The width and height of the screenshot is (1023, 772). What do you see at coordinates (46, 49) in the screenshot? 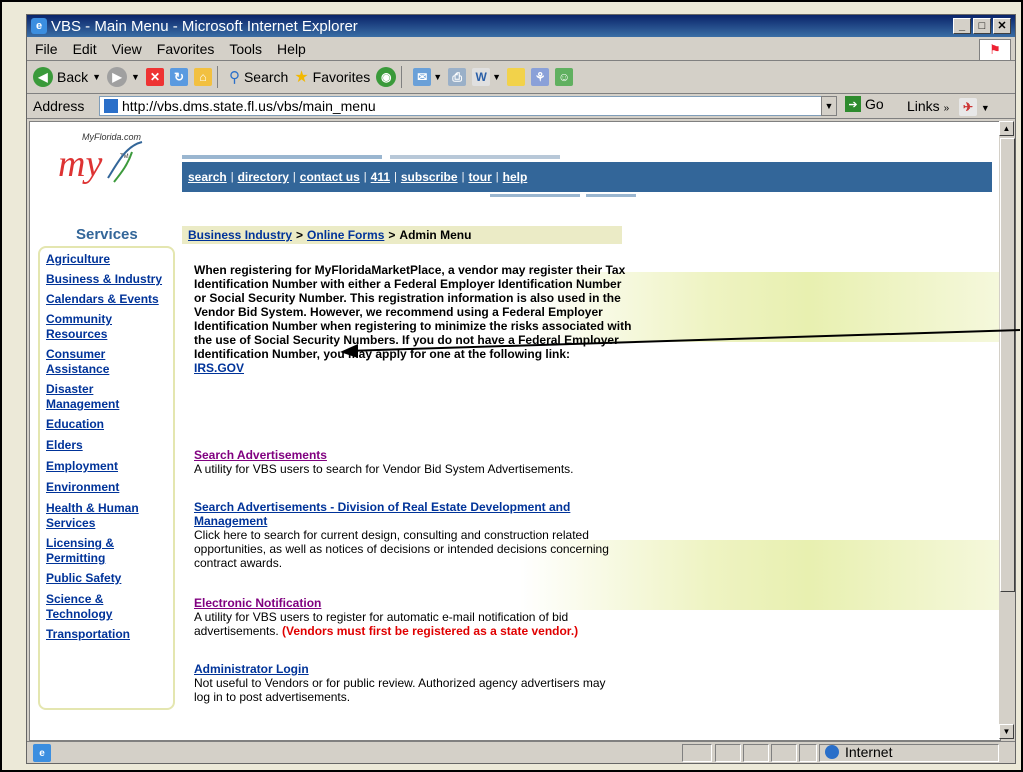
I see `menu-file: File` at bounding box center [46, 49].